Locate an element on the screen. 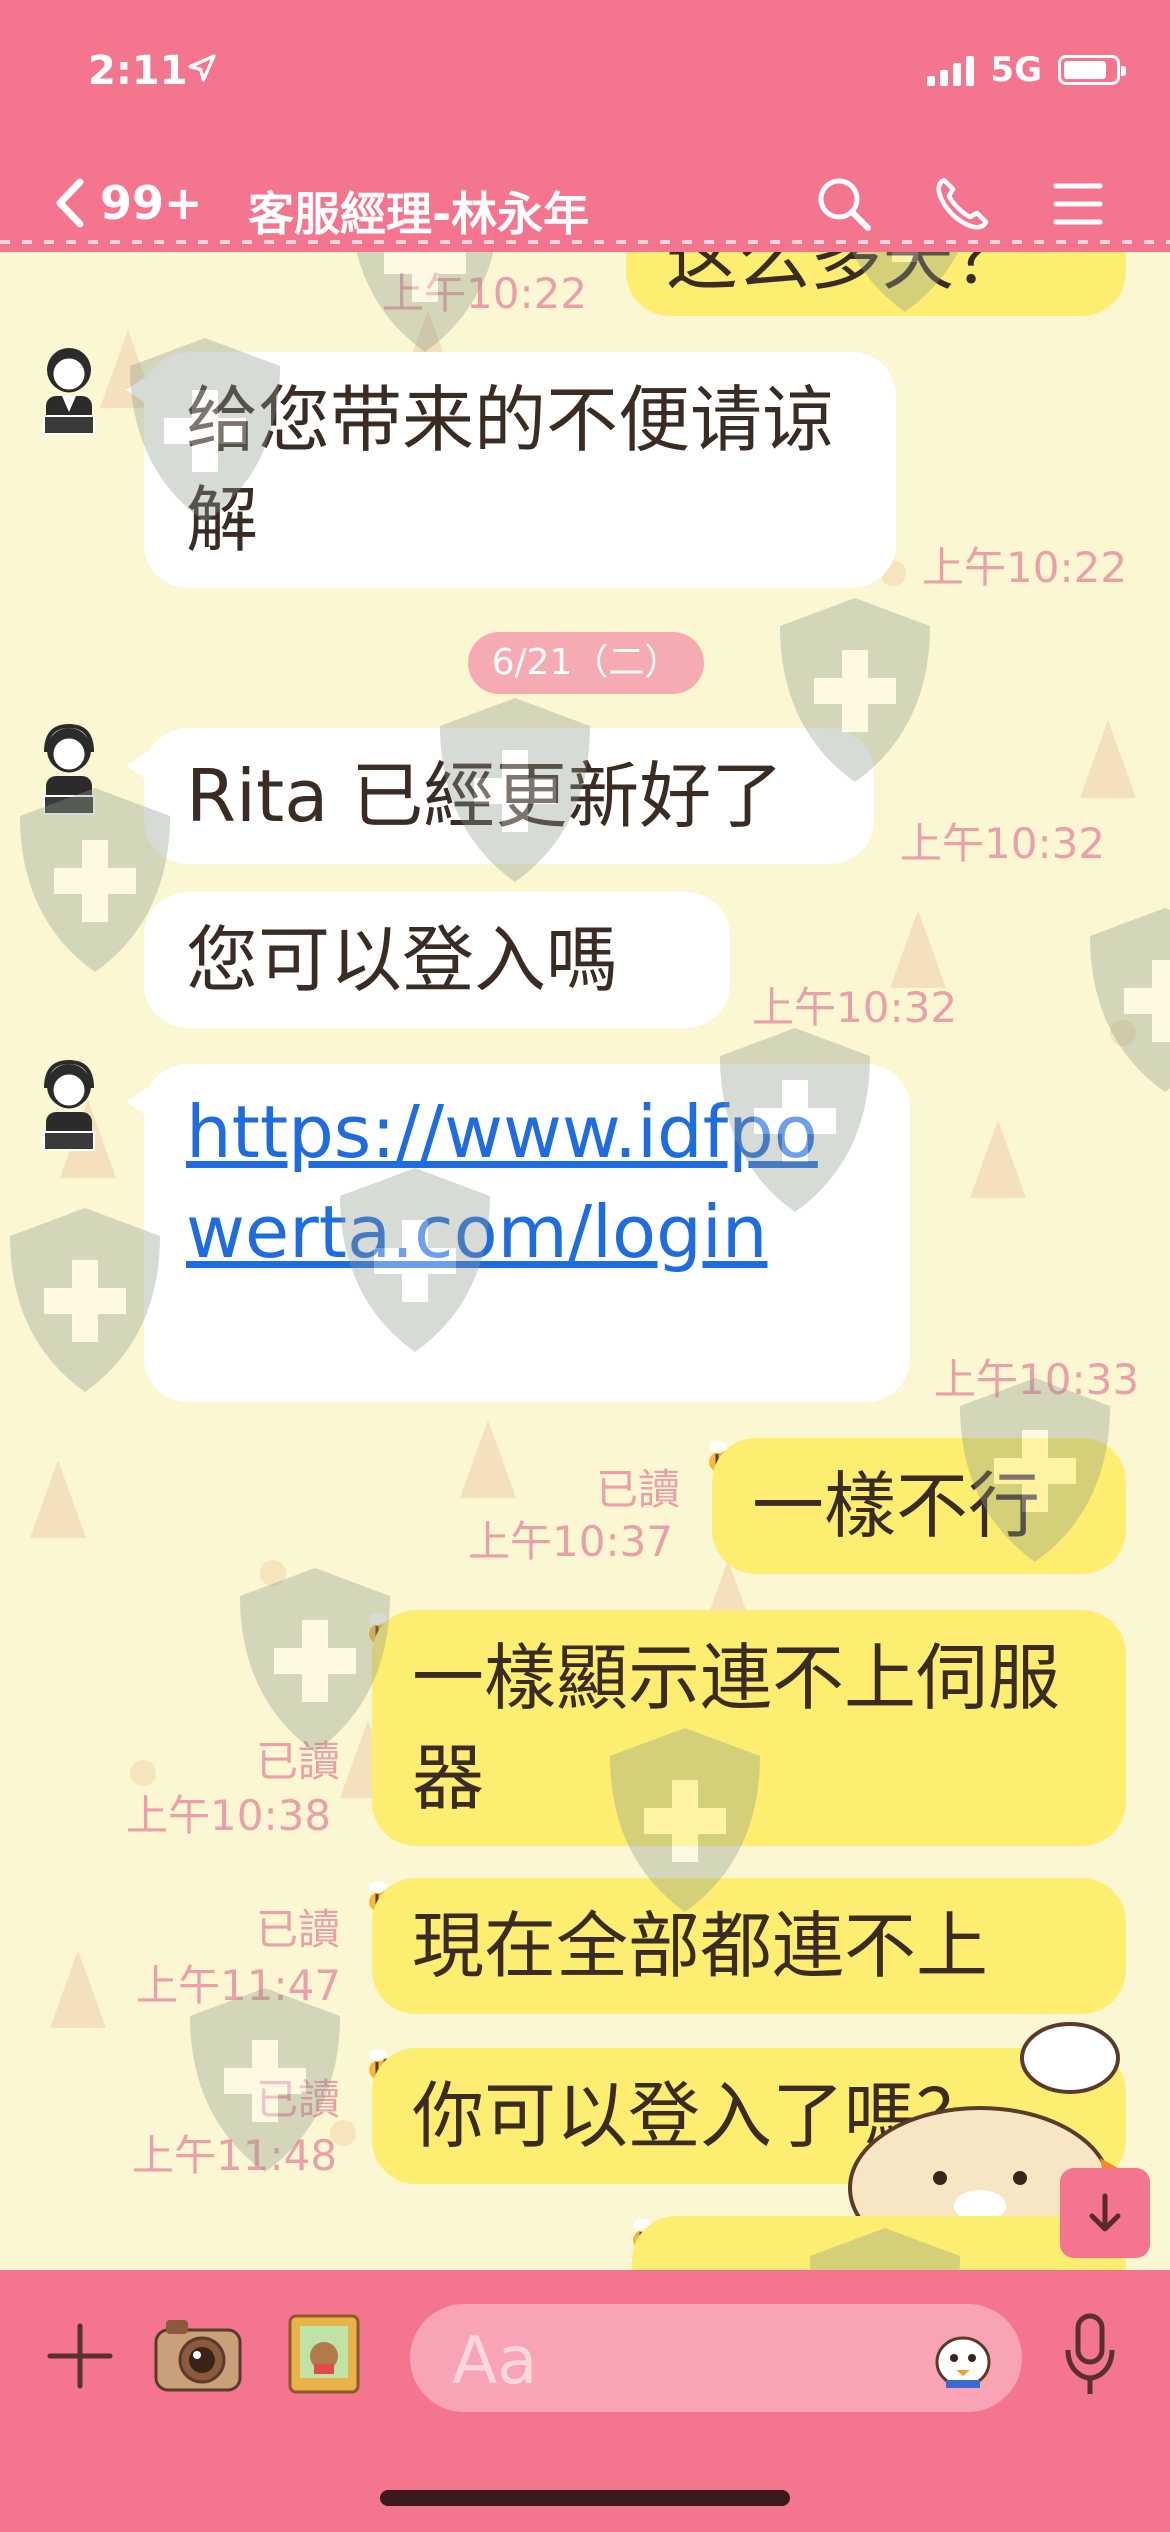 This screenshot has width=1170, height=2532. header-lace-line is located at coordinates (585, 242).